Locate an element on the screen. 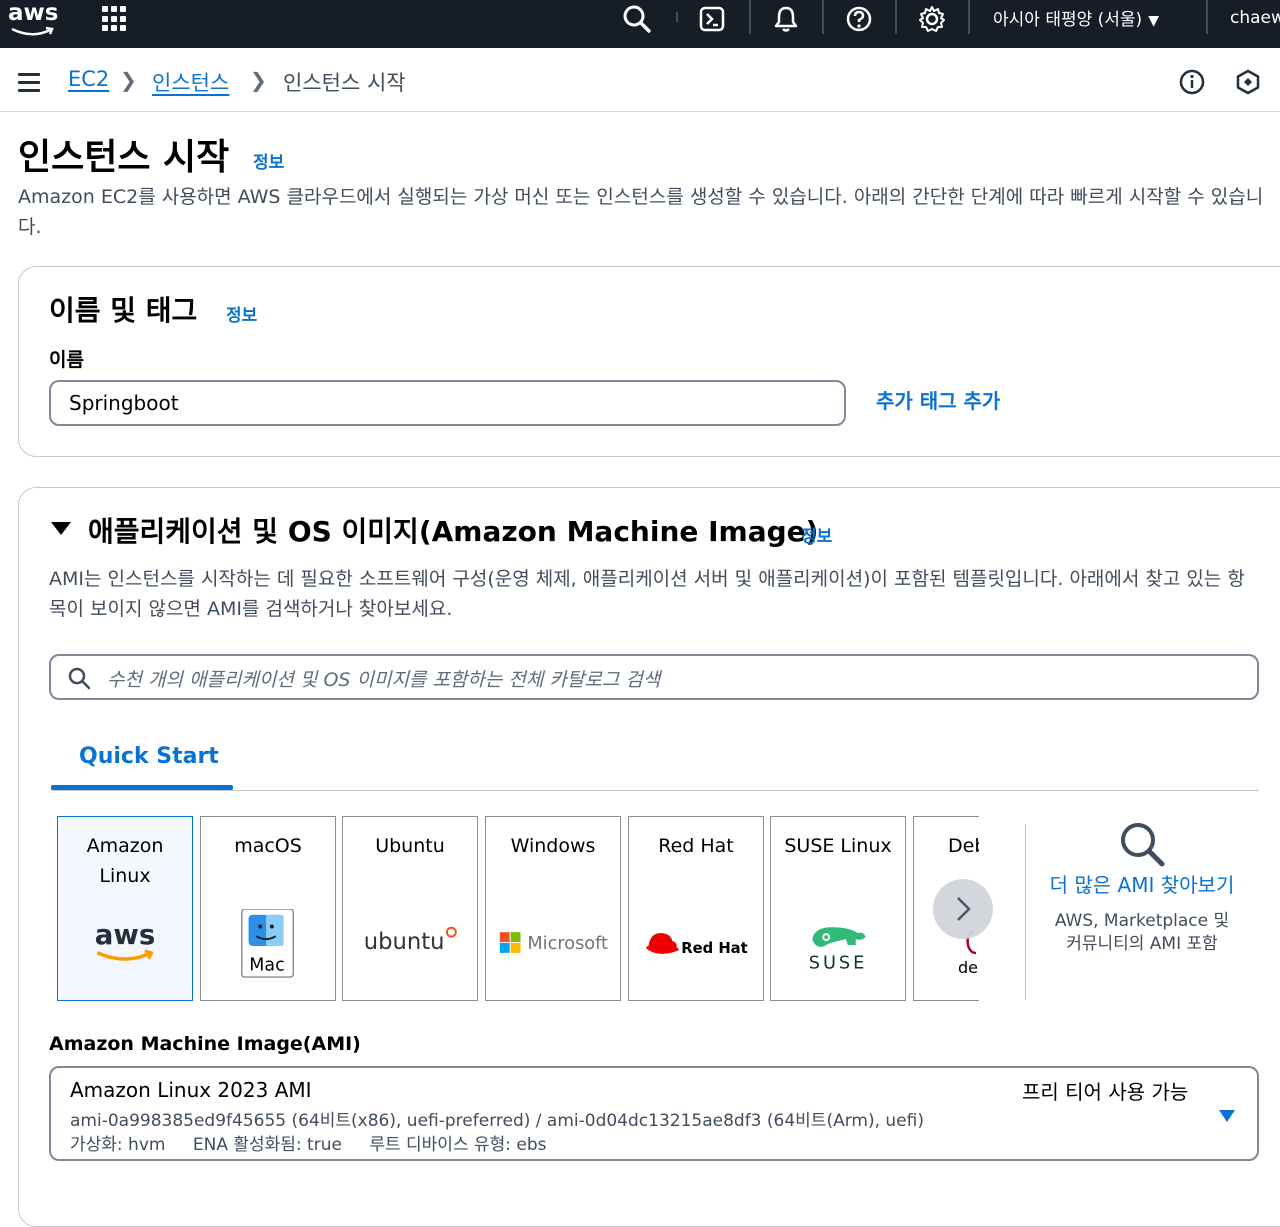  cloudshell-icon is located at coordinates (712, 19).